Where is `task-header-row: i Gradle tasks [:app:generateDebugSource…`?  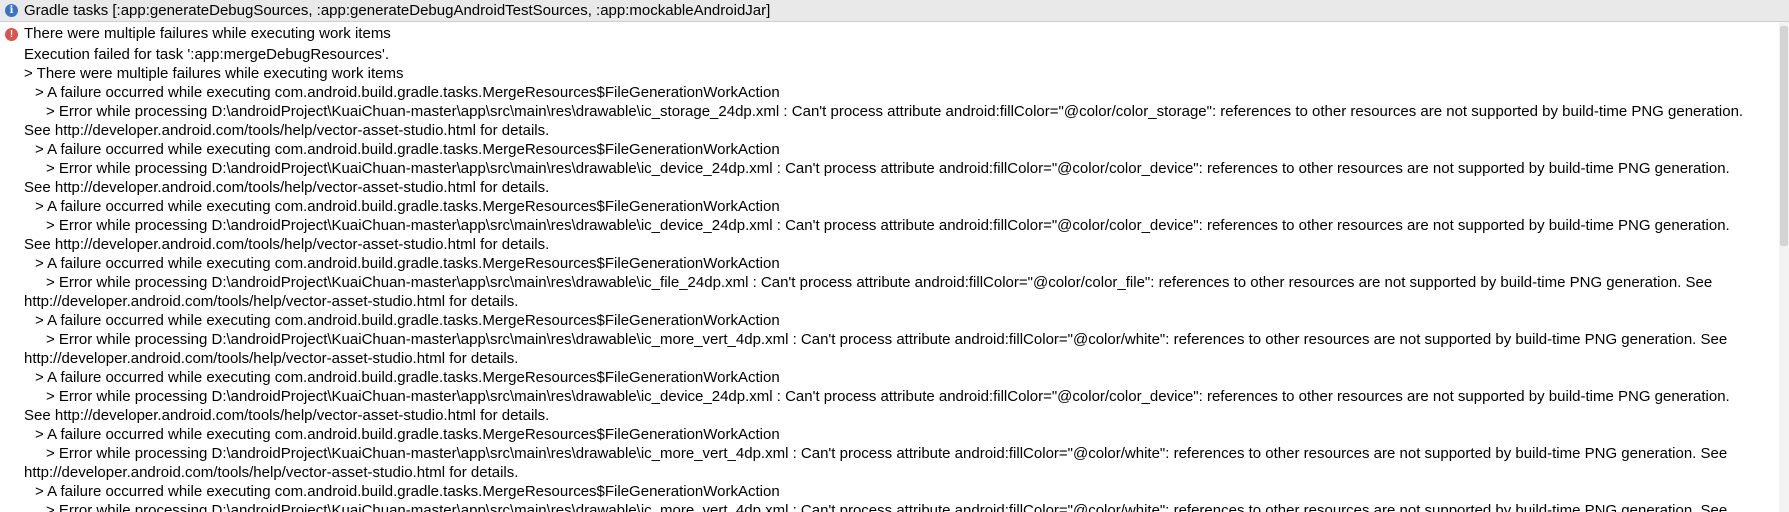 task-header-row: i Gradle tasks [:app:generateDebugSource… is located at coordinates (894, 11).